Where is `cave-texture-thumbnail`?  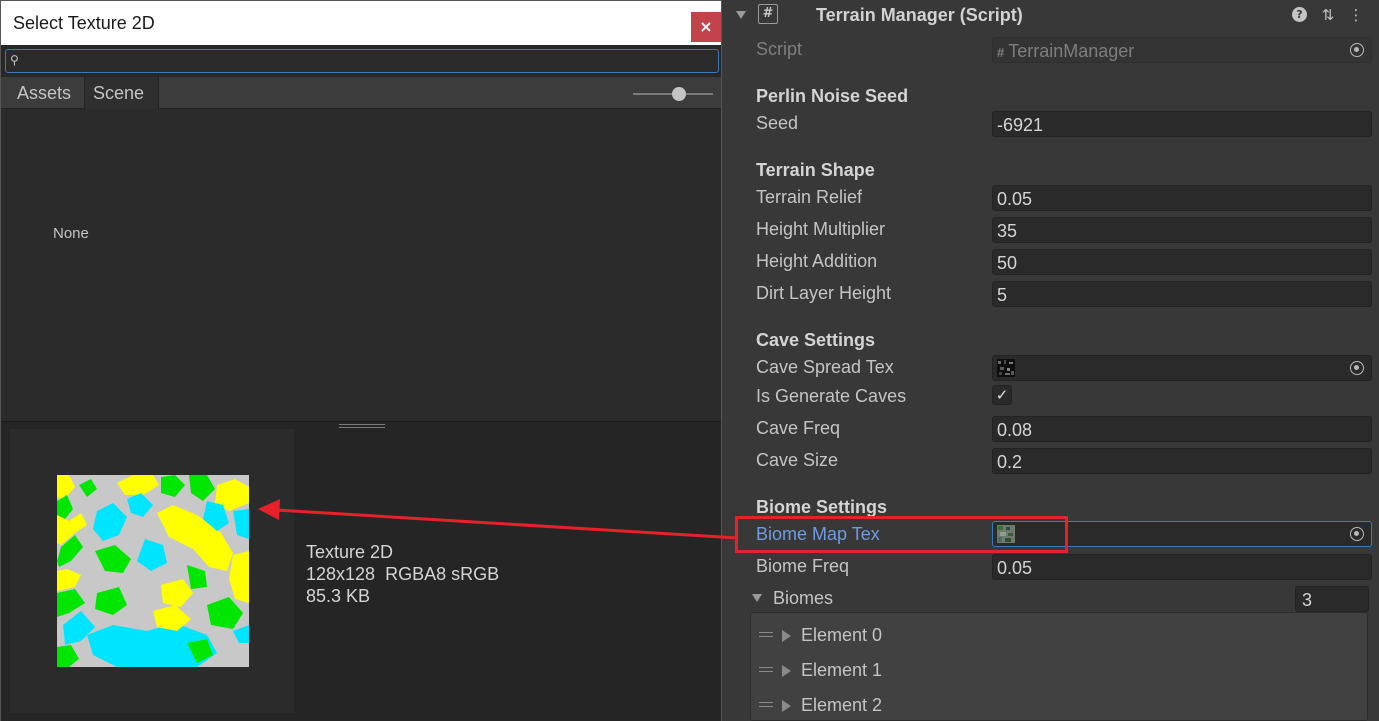
cave-texture-thumbnail is located at coordinates (1006, 368).